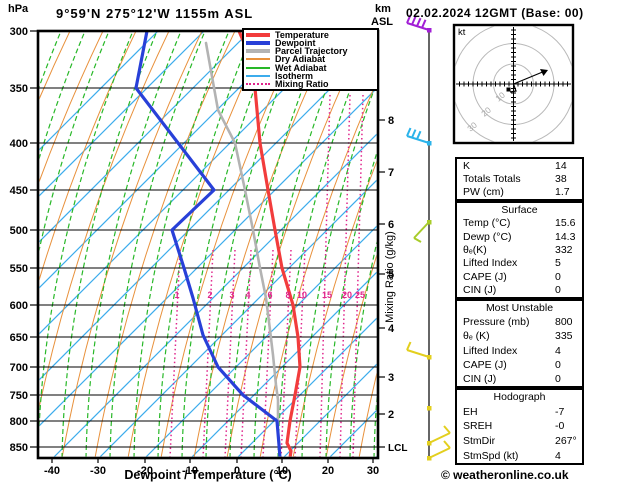 This screenshot has height=486, width=629. Describe the element at coordinates (519, 441) in the screenshot. I see `panel-row: StmDir 267°` at that location.